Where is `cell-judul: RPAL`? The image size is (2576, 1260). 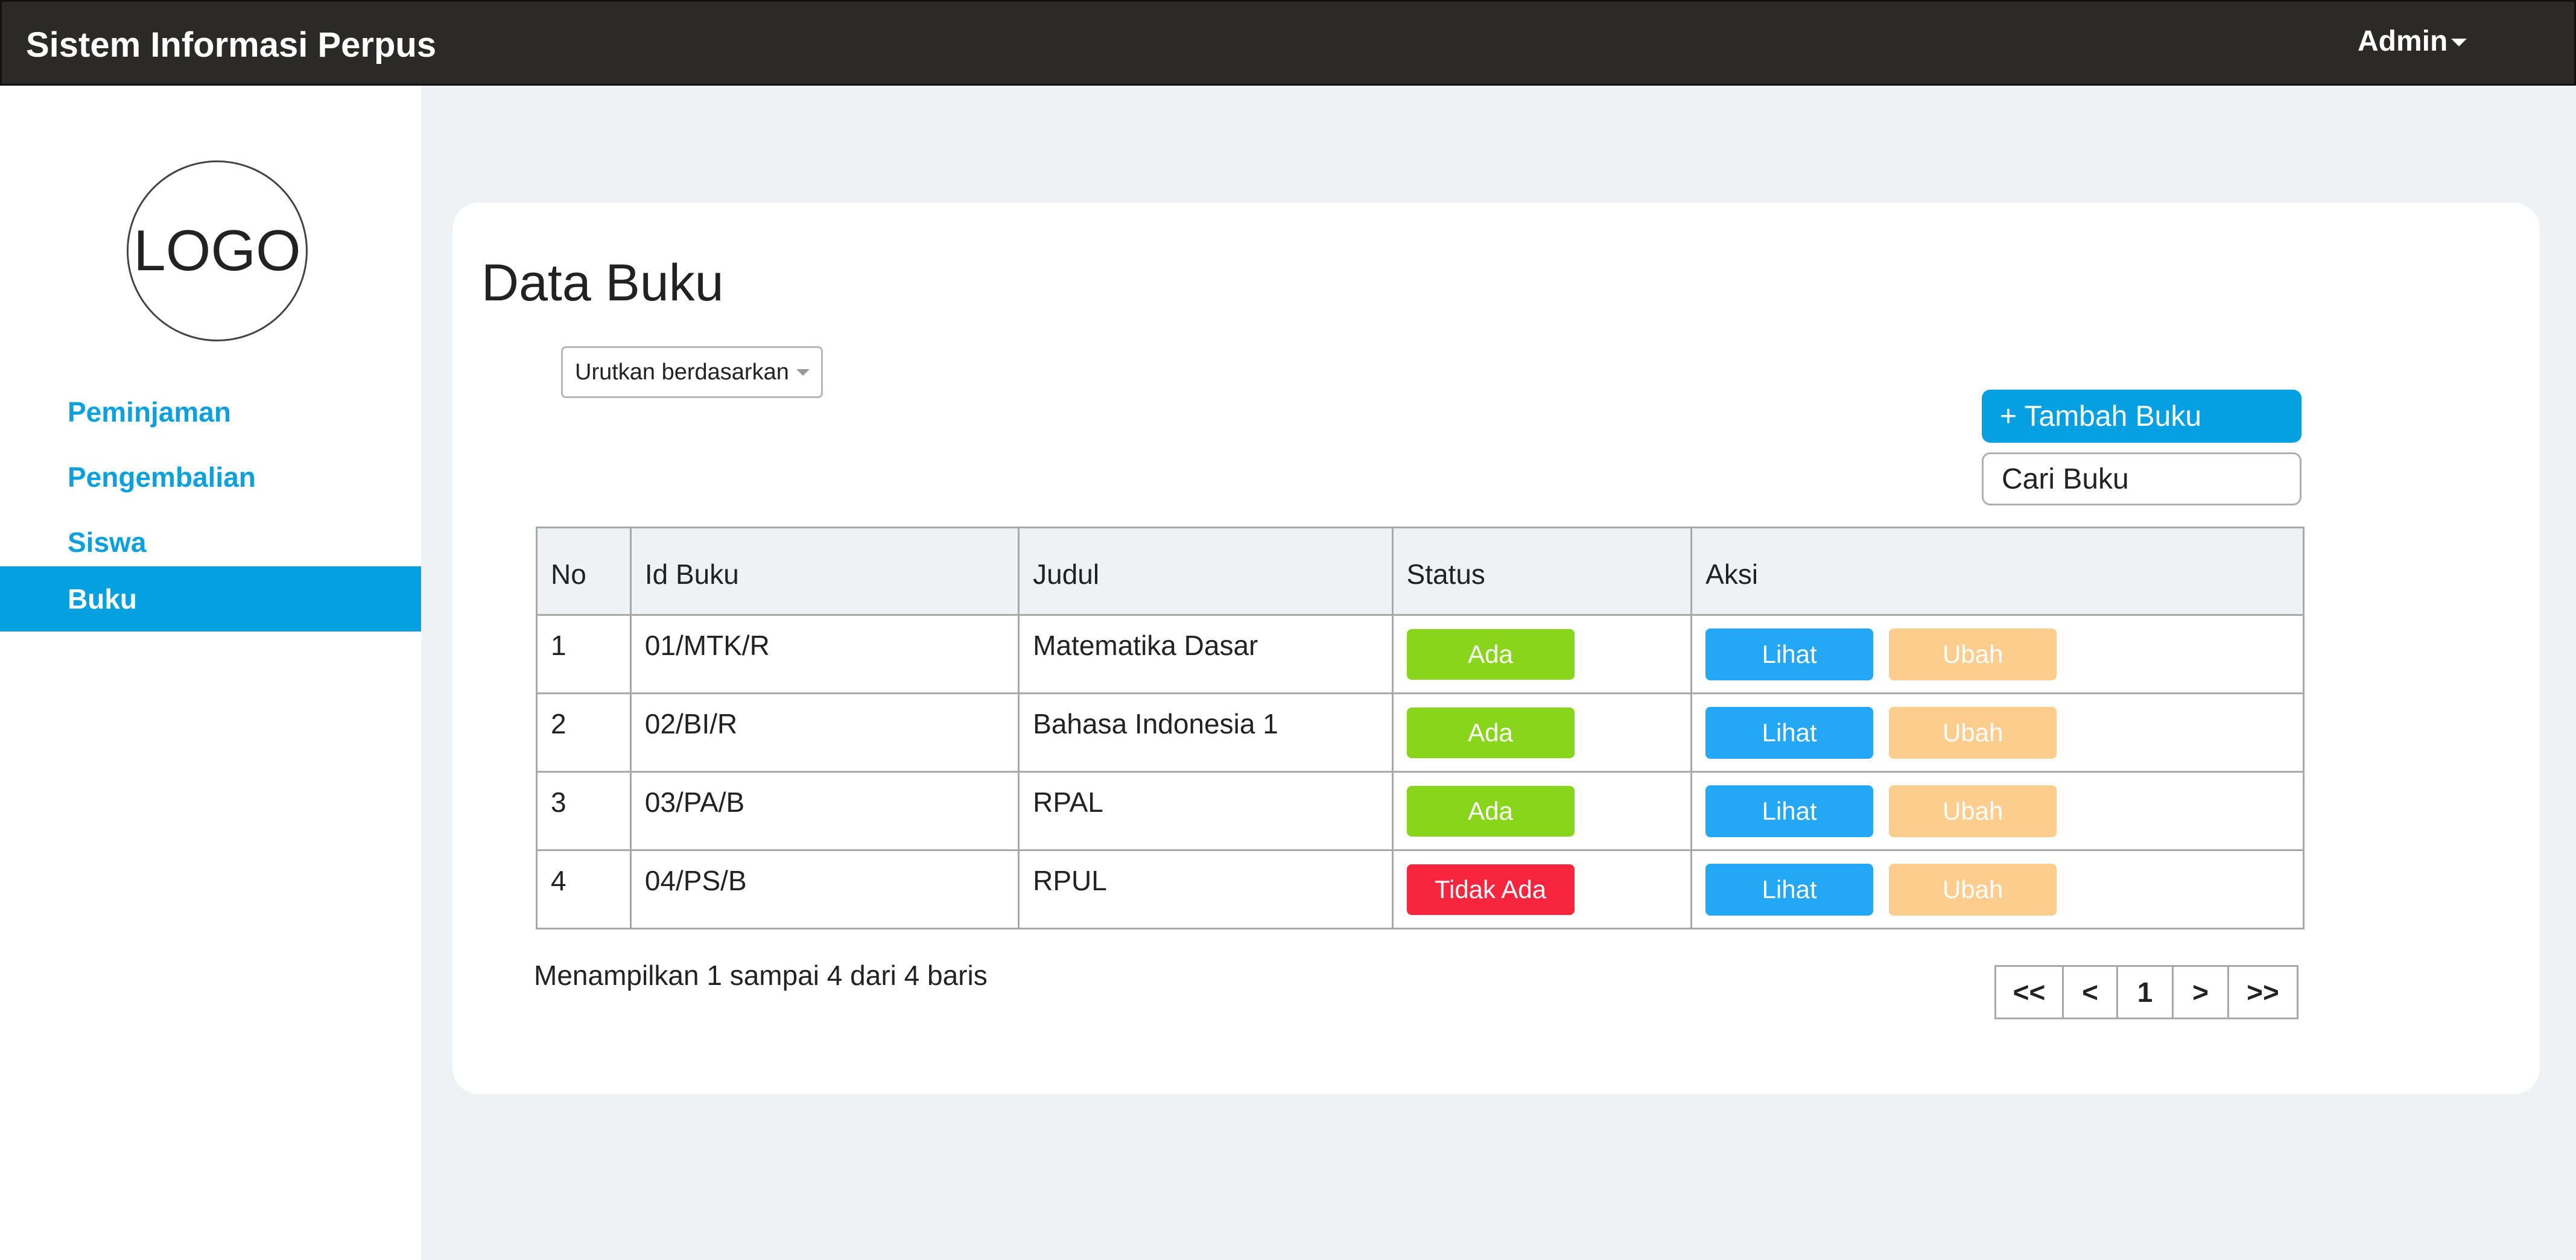
cell-judul: RPAL is located at coordinates (1206, 811).